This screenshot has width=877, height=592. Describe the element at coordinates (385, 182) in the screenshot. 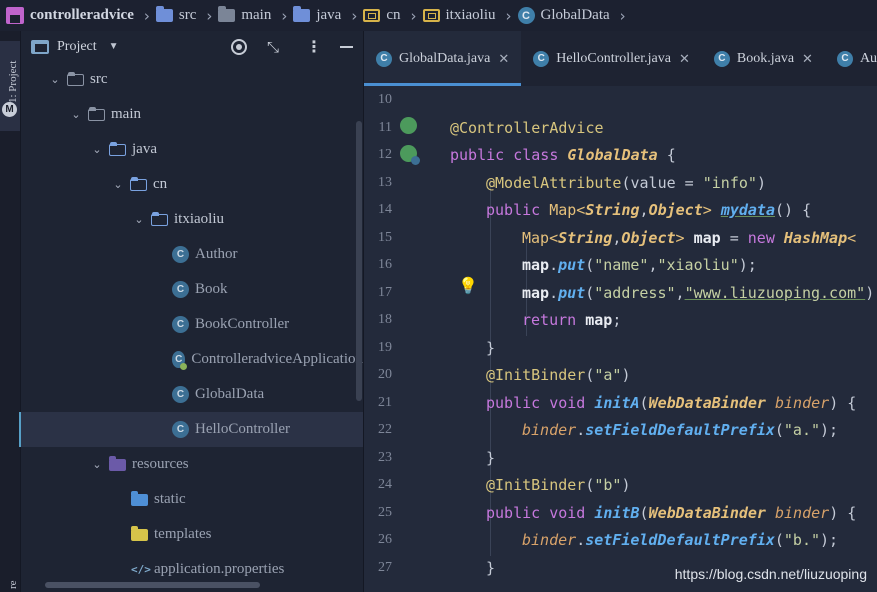

I see `line-number: 13` at that location.